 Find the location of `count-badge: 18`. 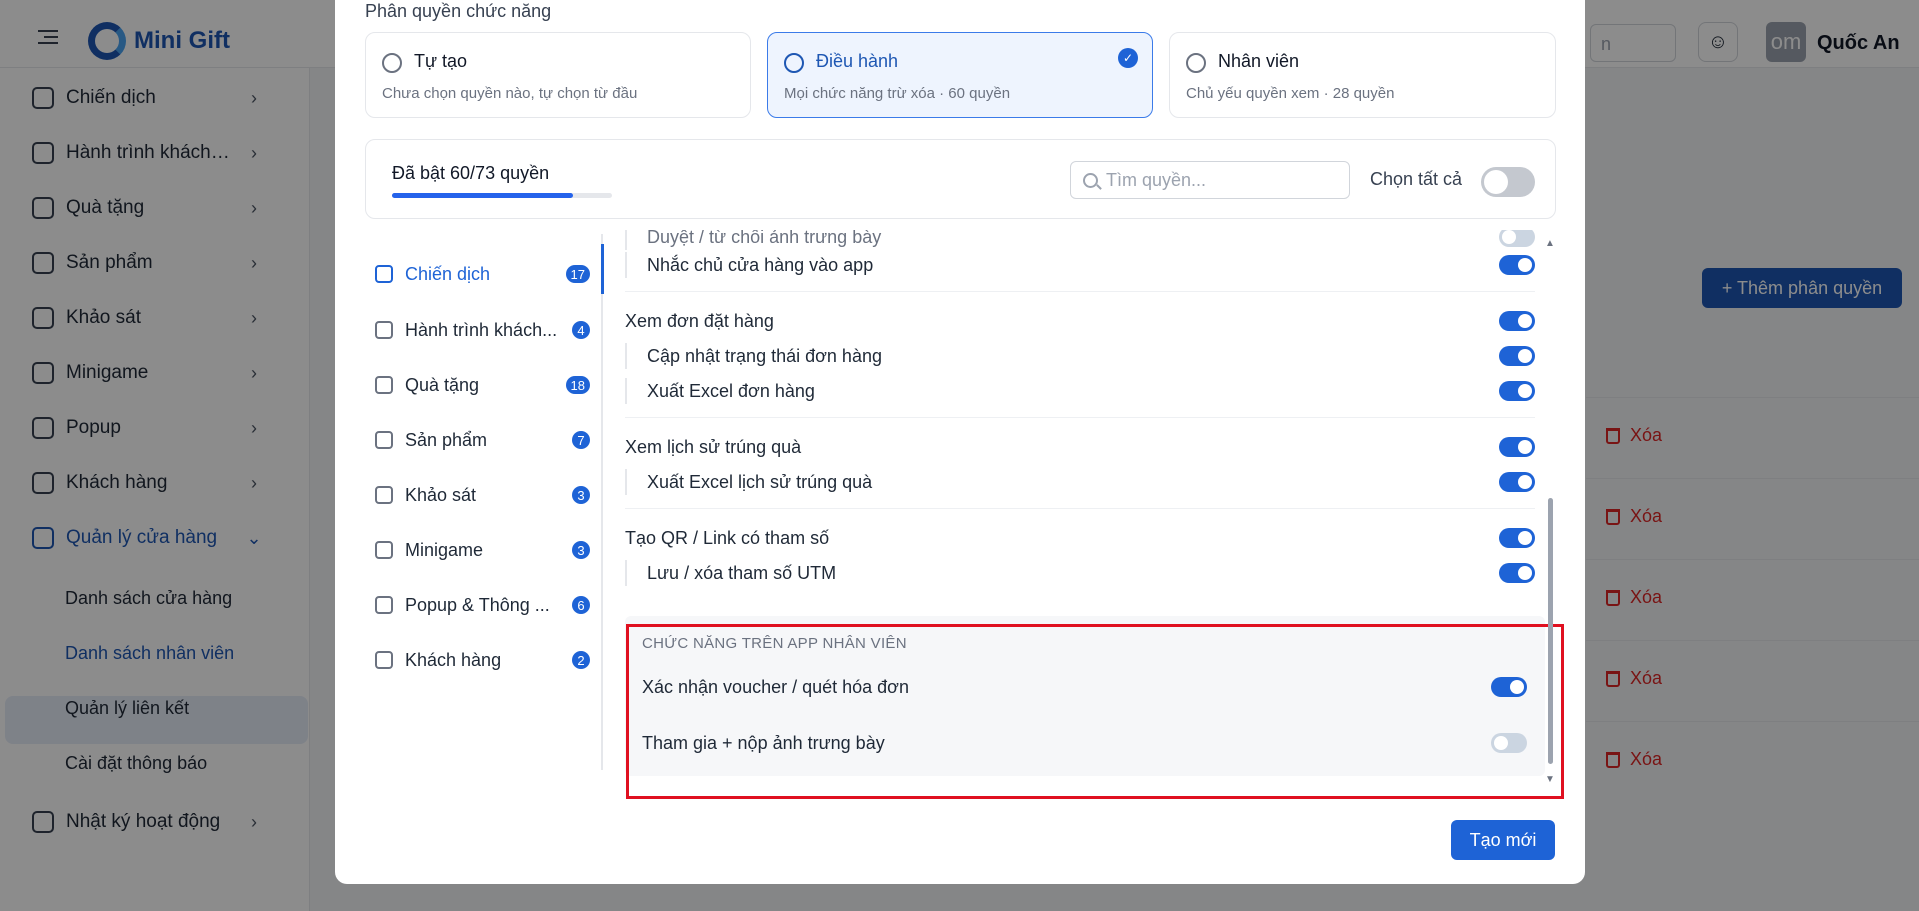

count-badge: 18 is located at coordinates (577, 385).